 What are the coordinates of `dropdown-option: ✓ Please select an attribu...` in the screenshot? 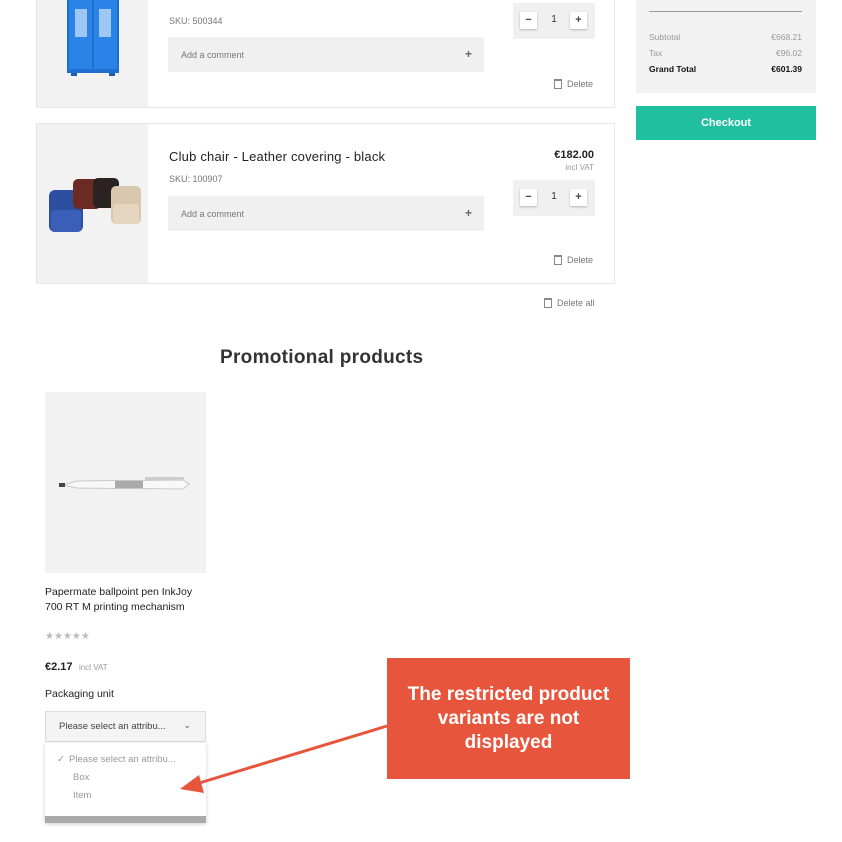 It's located at (116, 759).